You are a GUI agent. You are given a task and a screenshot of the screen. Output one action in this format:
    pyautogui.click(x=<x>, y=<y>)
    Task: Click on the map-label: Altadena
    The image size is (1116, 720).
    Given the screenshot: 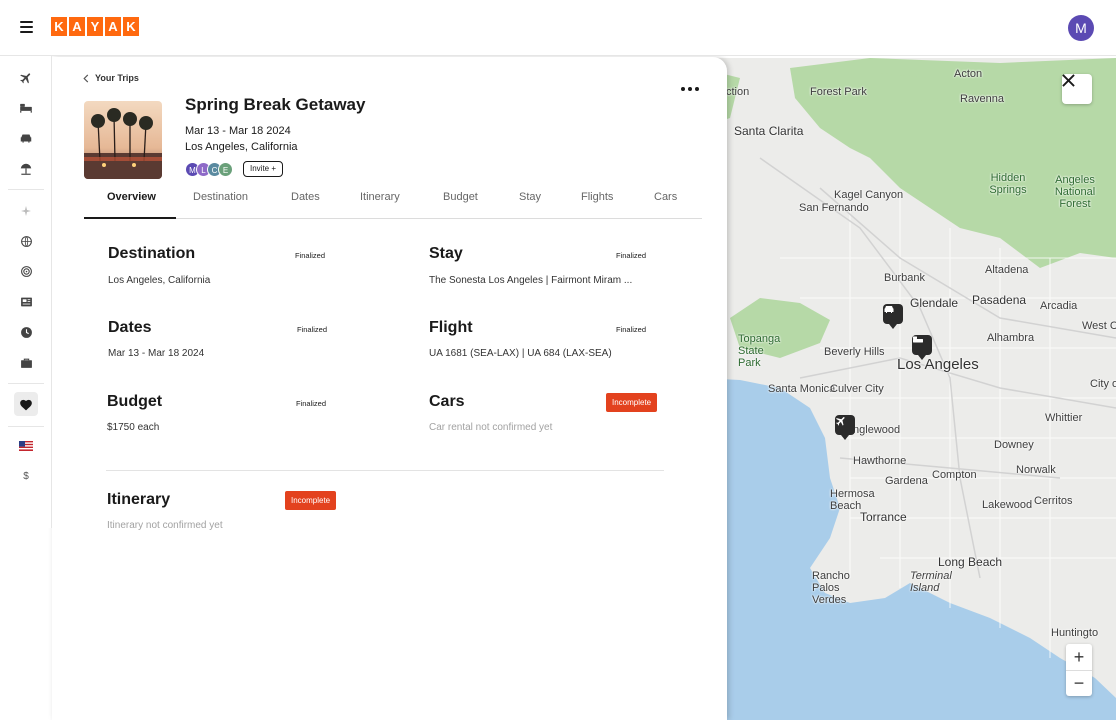 What is the action you would take?
    pyautogui.click(x=1007, y=270)
    